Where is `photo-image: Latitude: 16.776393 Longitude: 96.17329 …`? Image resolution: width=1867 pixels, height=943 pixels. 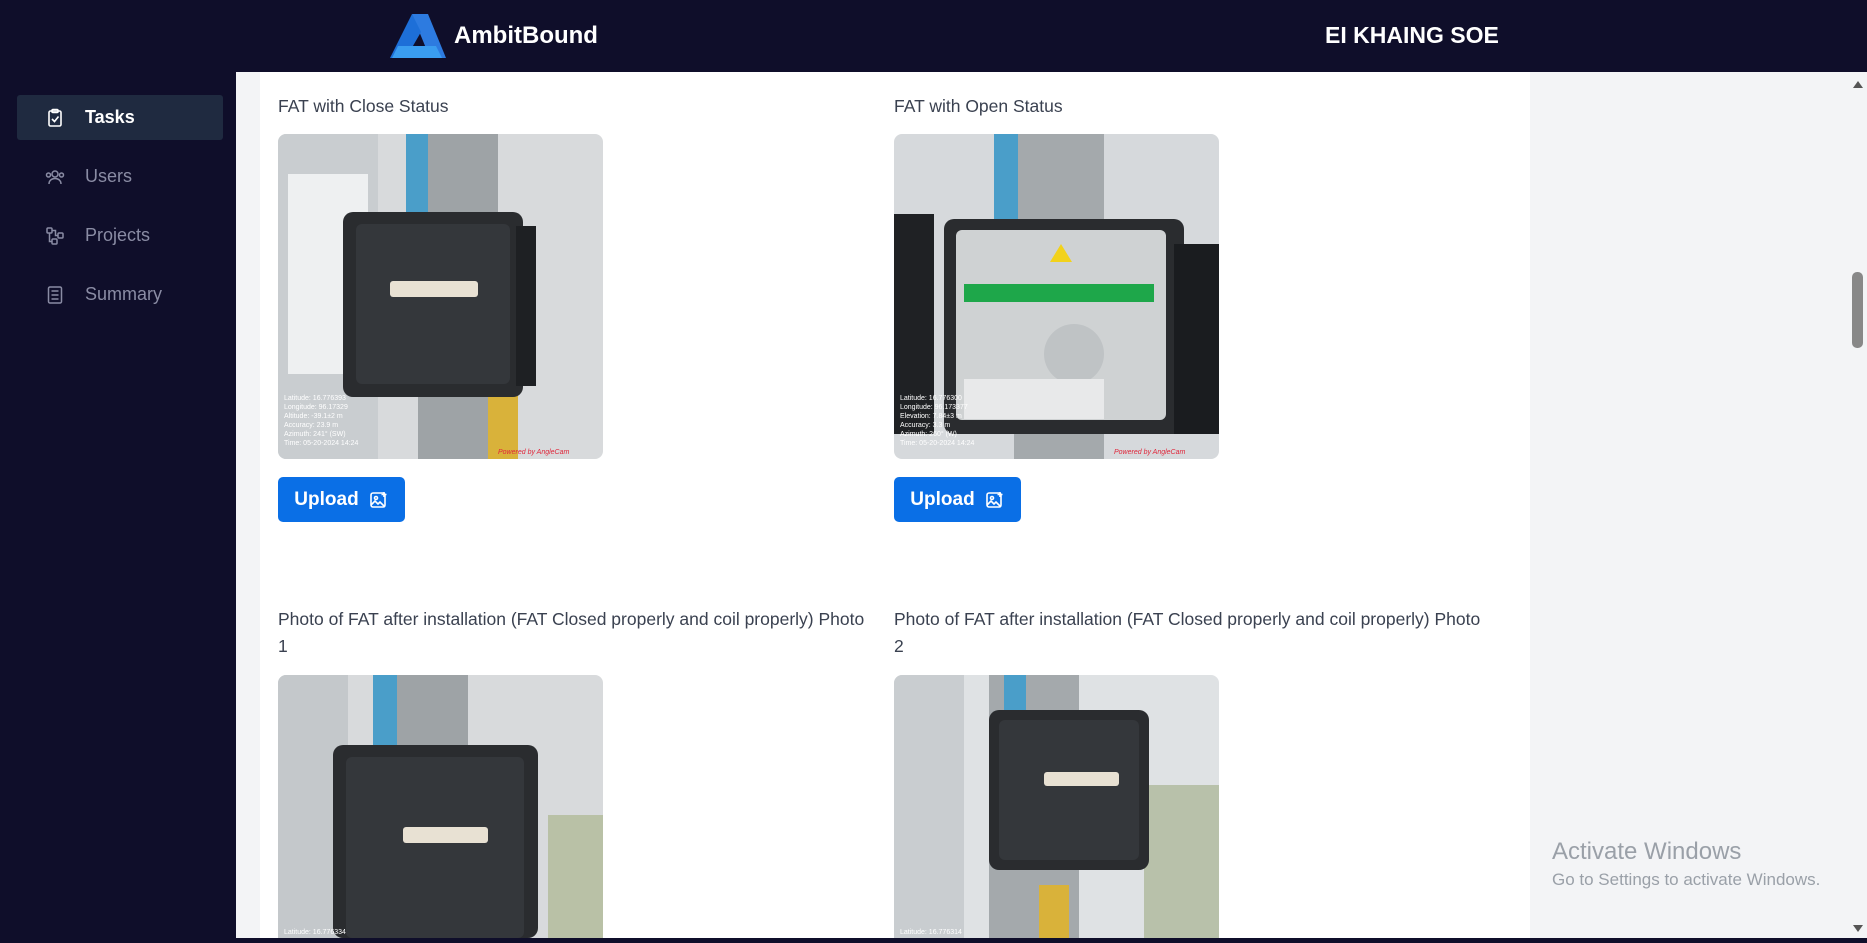 photo-image: Latitude: 16.776393 Longitude: 96.17329 … is located at coordinates (440, 296).